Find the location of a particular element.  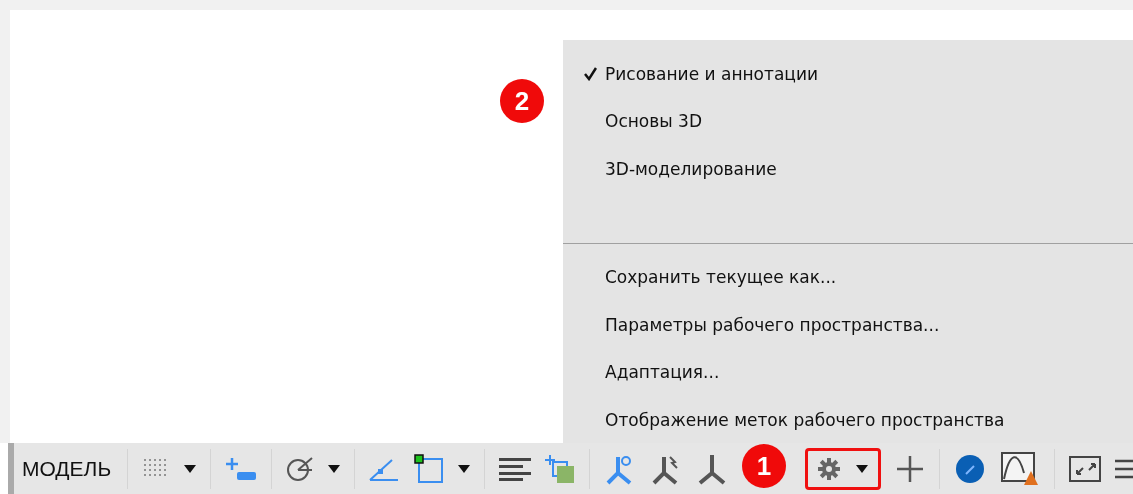

menu-item: Основы 3D is located at coordinates (848, 121).